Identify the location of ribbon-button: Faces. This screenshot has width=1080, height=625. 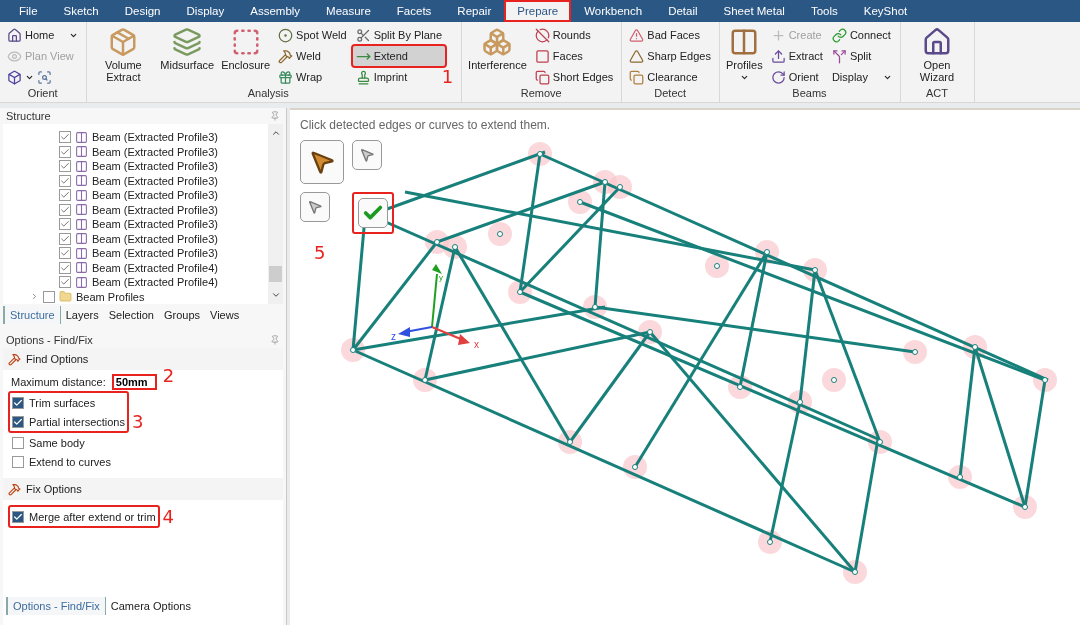
(574, 56).